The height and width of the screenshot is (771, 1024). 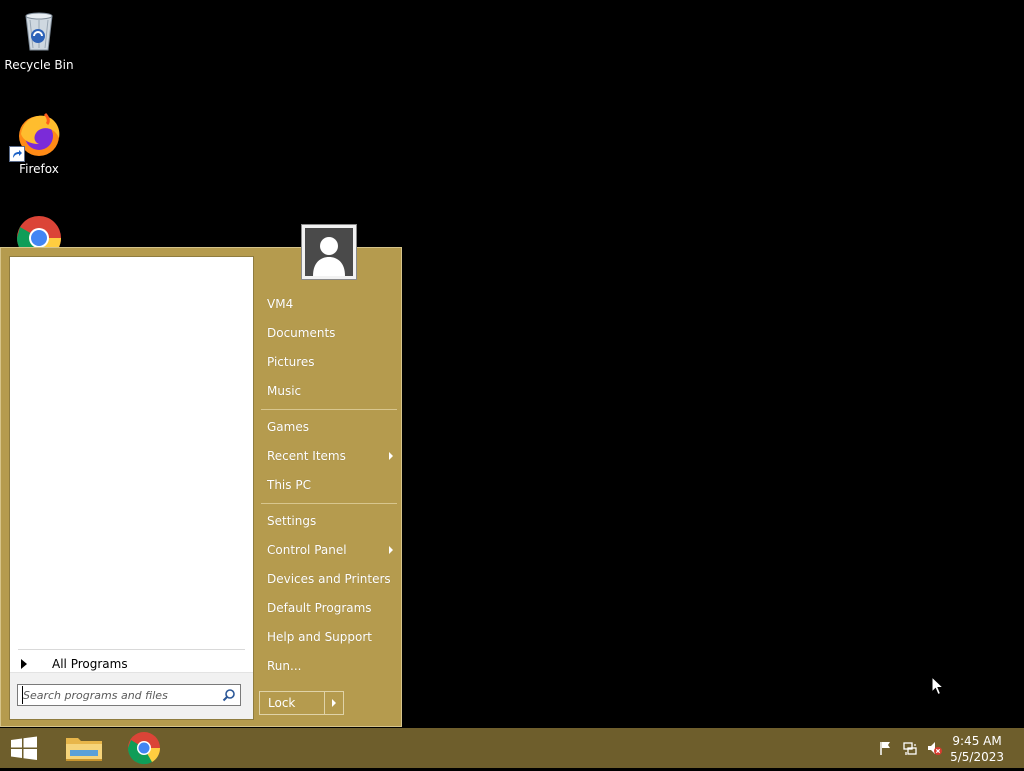 I want to click on desktop-icon-label: Firefox, so click(x=39, y=169).